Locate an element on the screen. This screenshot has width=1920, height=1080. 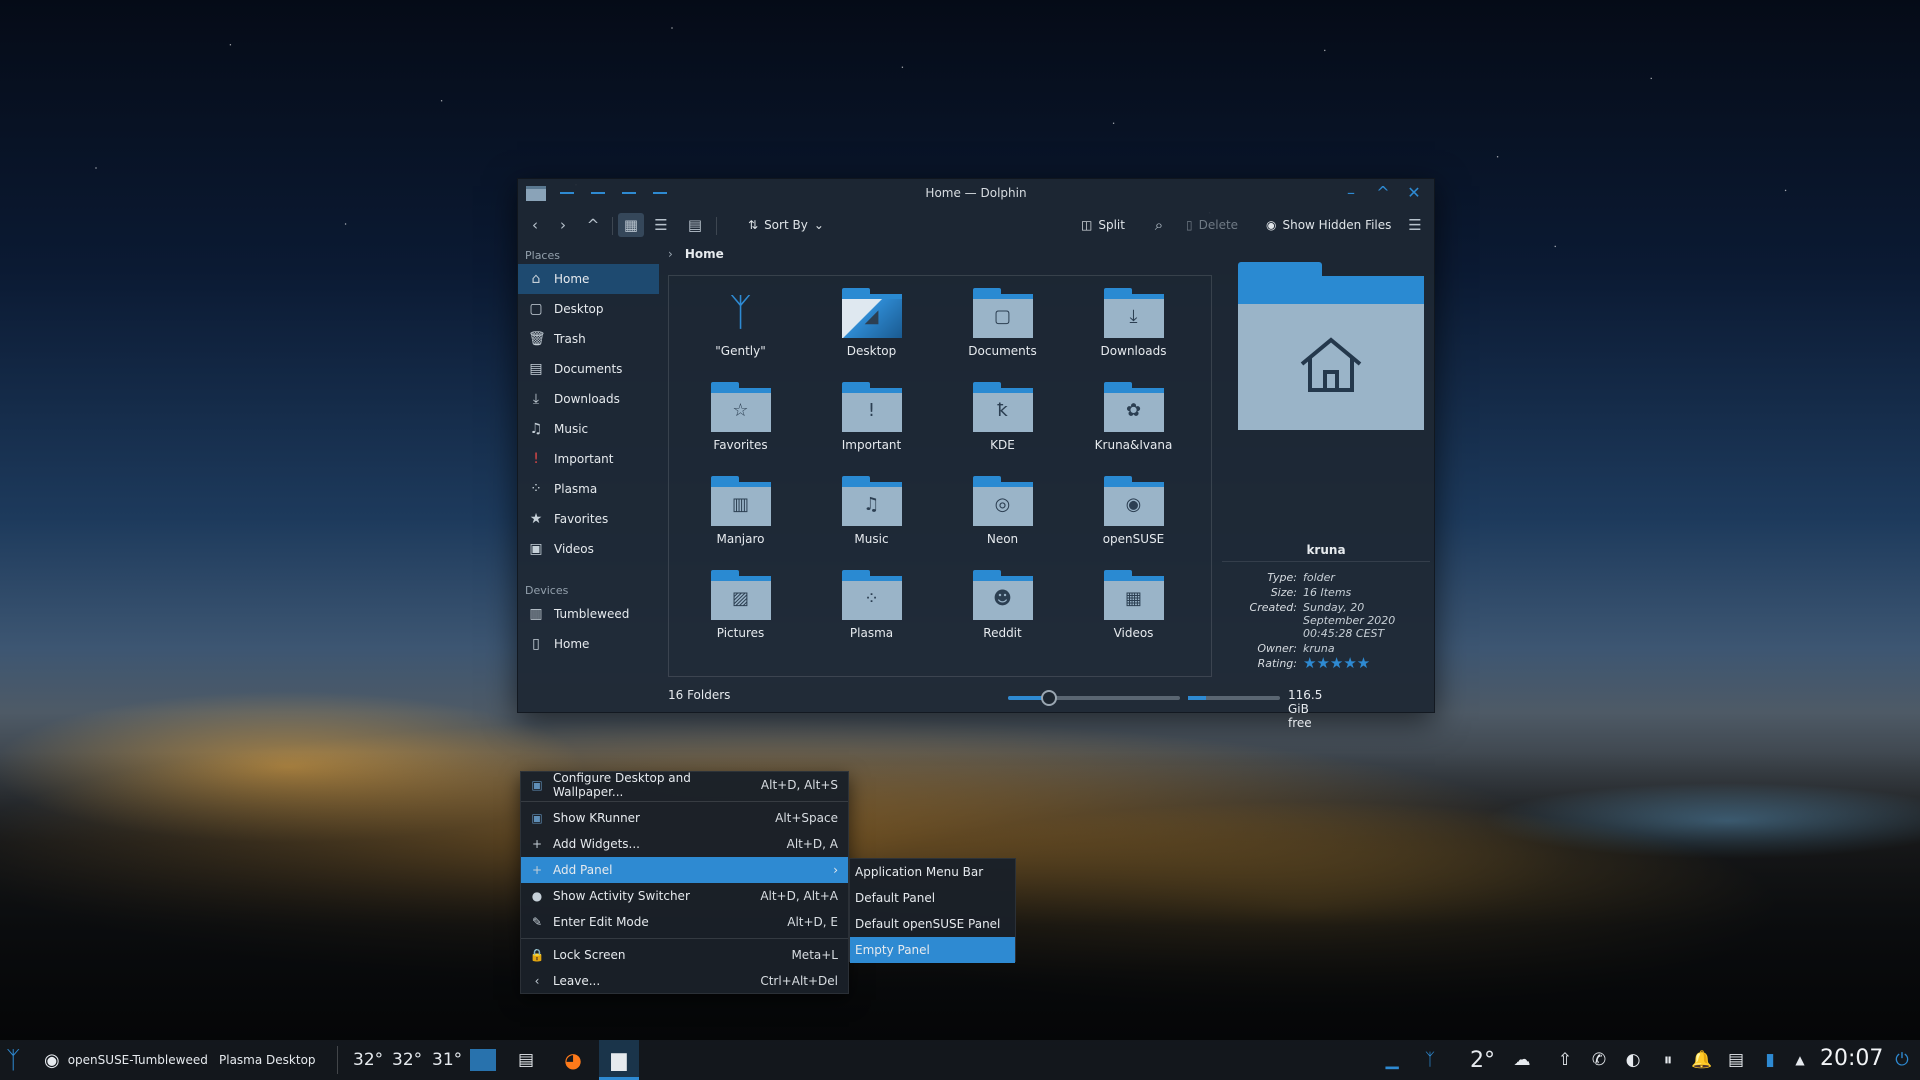
split-button: ◫ Split is located at coordinates (1103, 225).